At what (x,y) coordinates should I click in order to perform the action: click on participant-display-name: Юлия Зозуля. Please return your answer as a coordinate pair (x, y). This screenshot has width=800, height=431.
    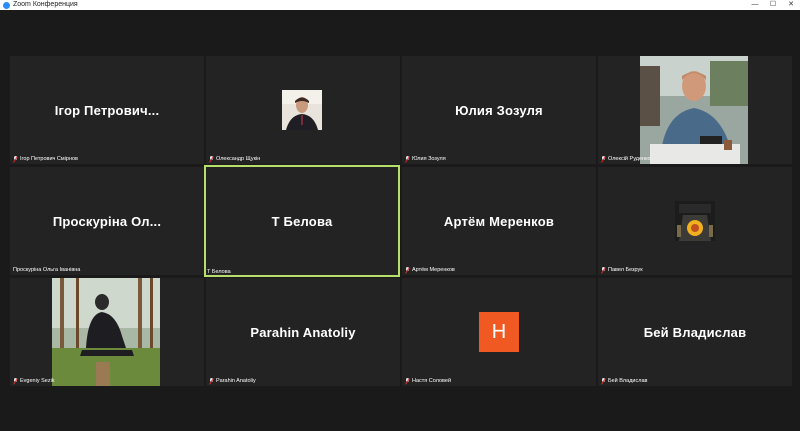
    Looking at the image, I should click on (499, 110).